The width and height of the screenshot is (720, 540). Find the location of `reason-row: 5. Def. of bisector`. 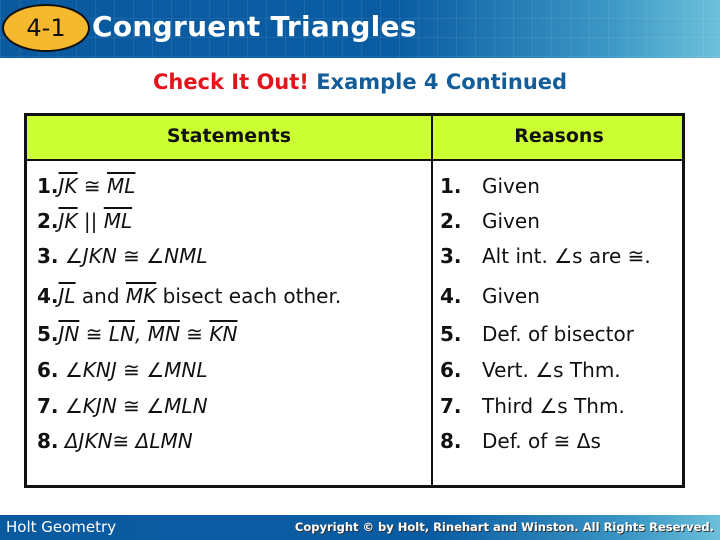

reason-row: 5. Def. of bisector is located at coordinates (537, 334).